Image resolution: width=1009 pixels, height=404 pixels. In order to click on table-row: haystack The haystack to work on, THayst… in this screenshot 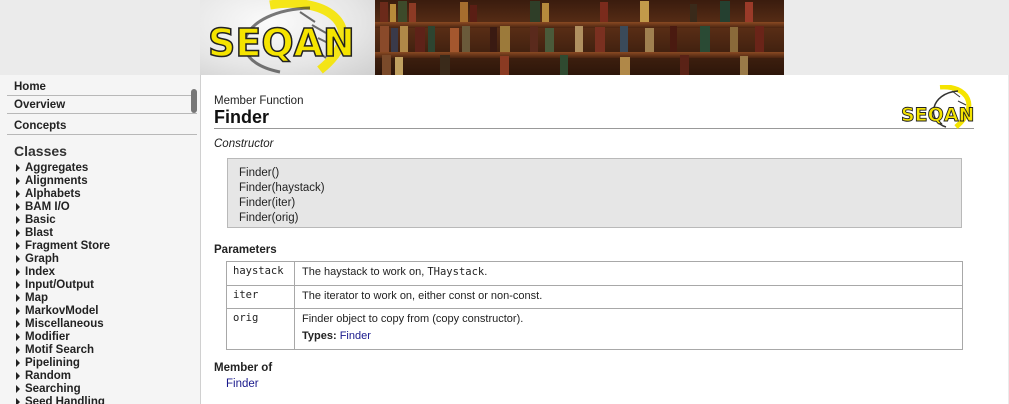, I will do `click(594, 273)`.